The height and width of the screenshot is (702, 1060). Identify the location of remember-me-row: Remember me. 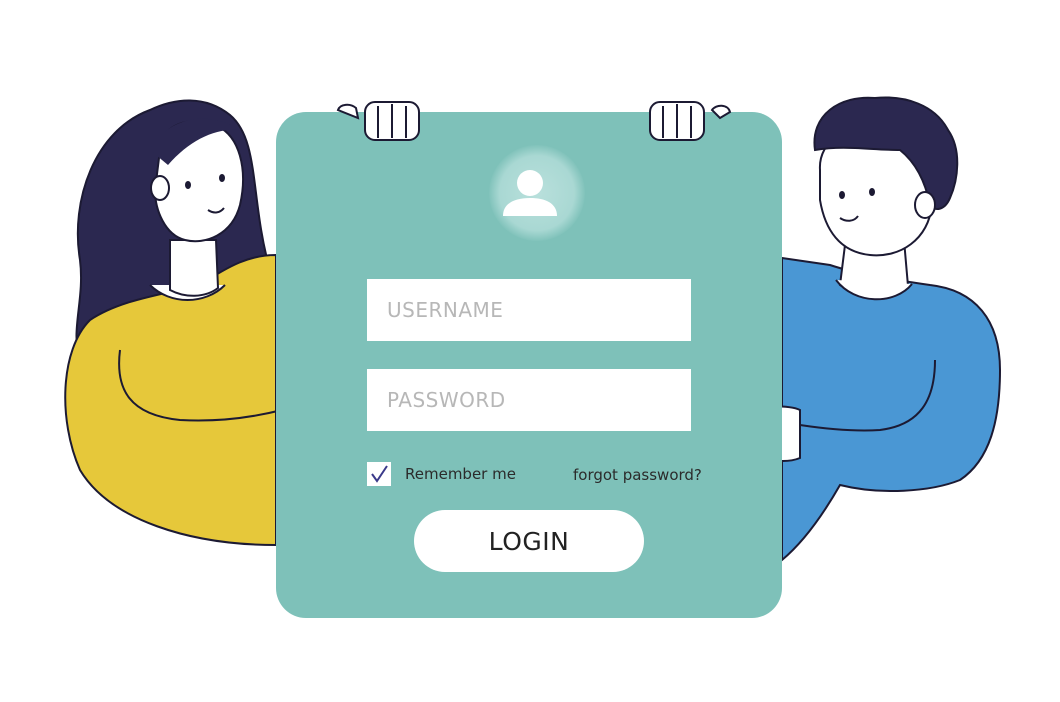
(441, 474).